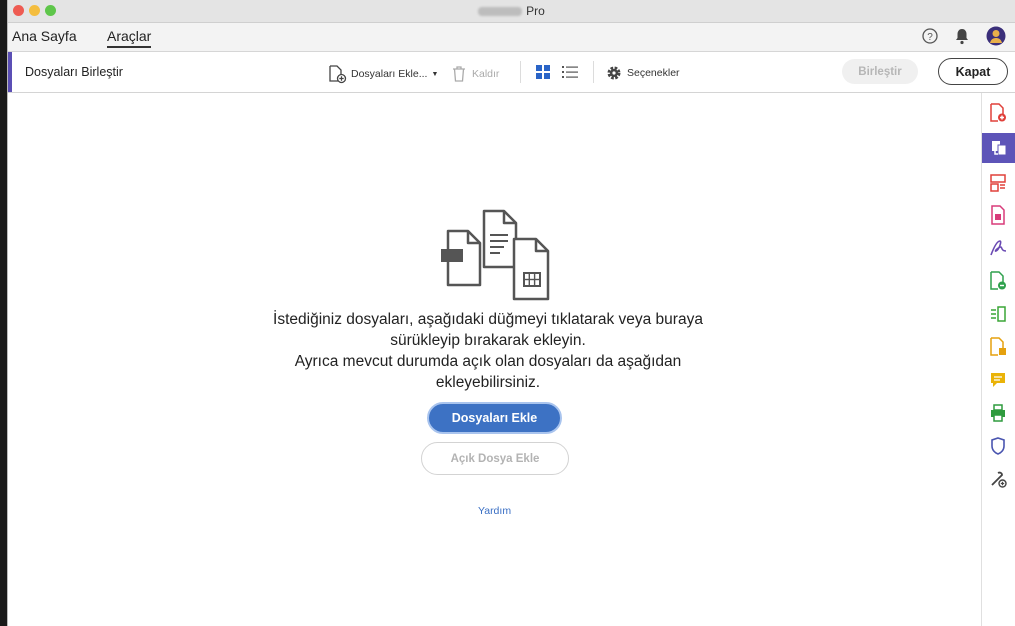 The width and height of the screenshot is (1015, 626). I want to click on instruction-line: sürükleyip bırakarak ekleyin., so click(488, 340).